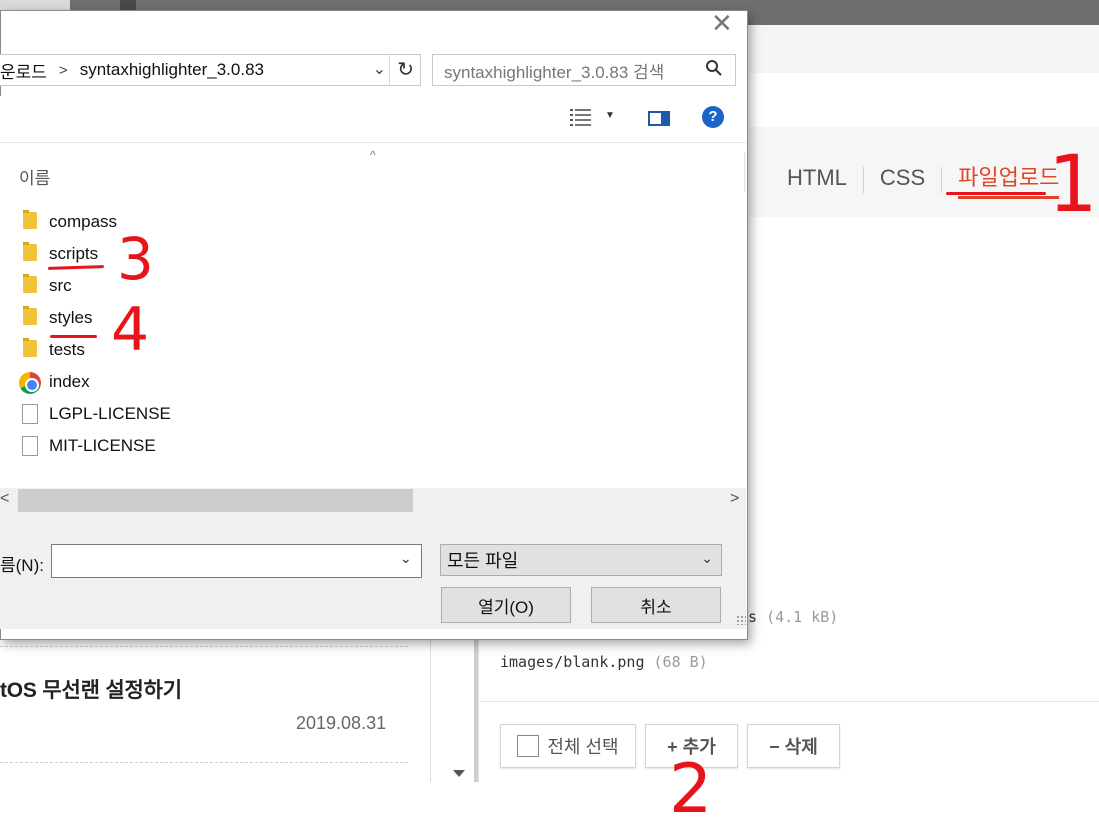 This screenshot has height=819, width=1099. I want to click on scroll-down-arrow-icon, so click(459, 773).